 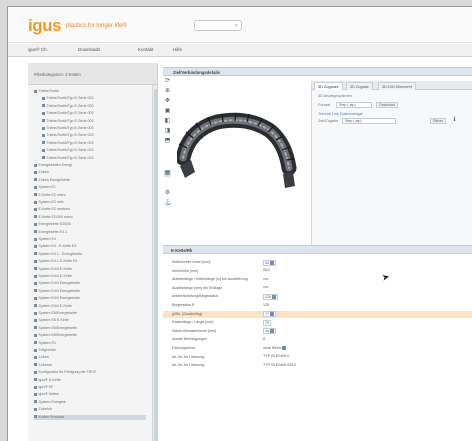 What do you see at coordinates (90, 254) in the screenshot?
I see `tree-item: System E4.1 - Energiekette` at bounding box center [90, 254].